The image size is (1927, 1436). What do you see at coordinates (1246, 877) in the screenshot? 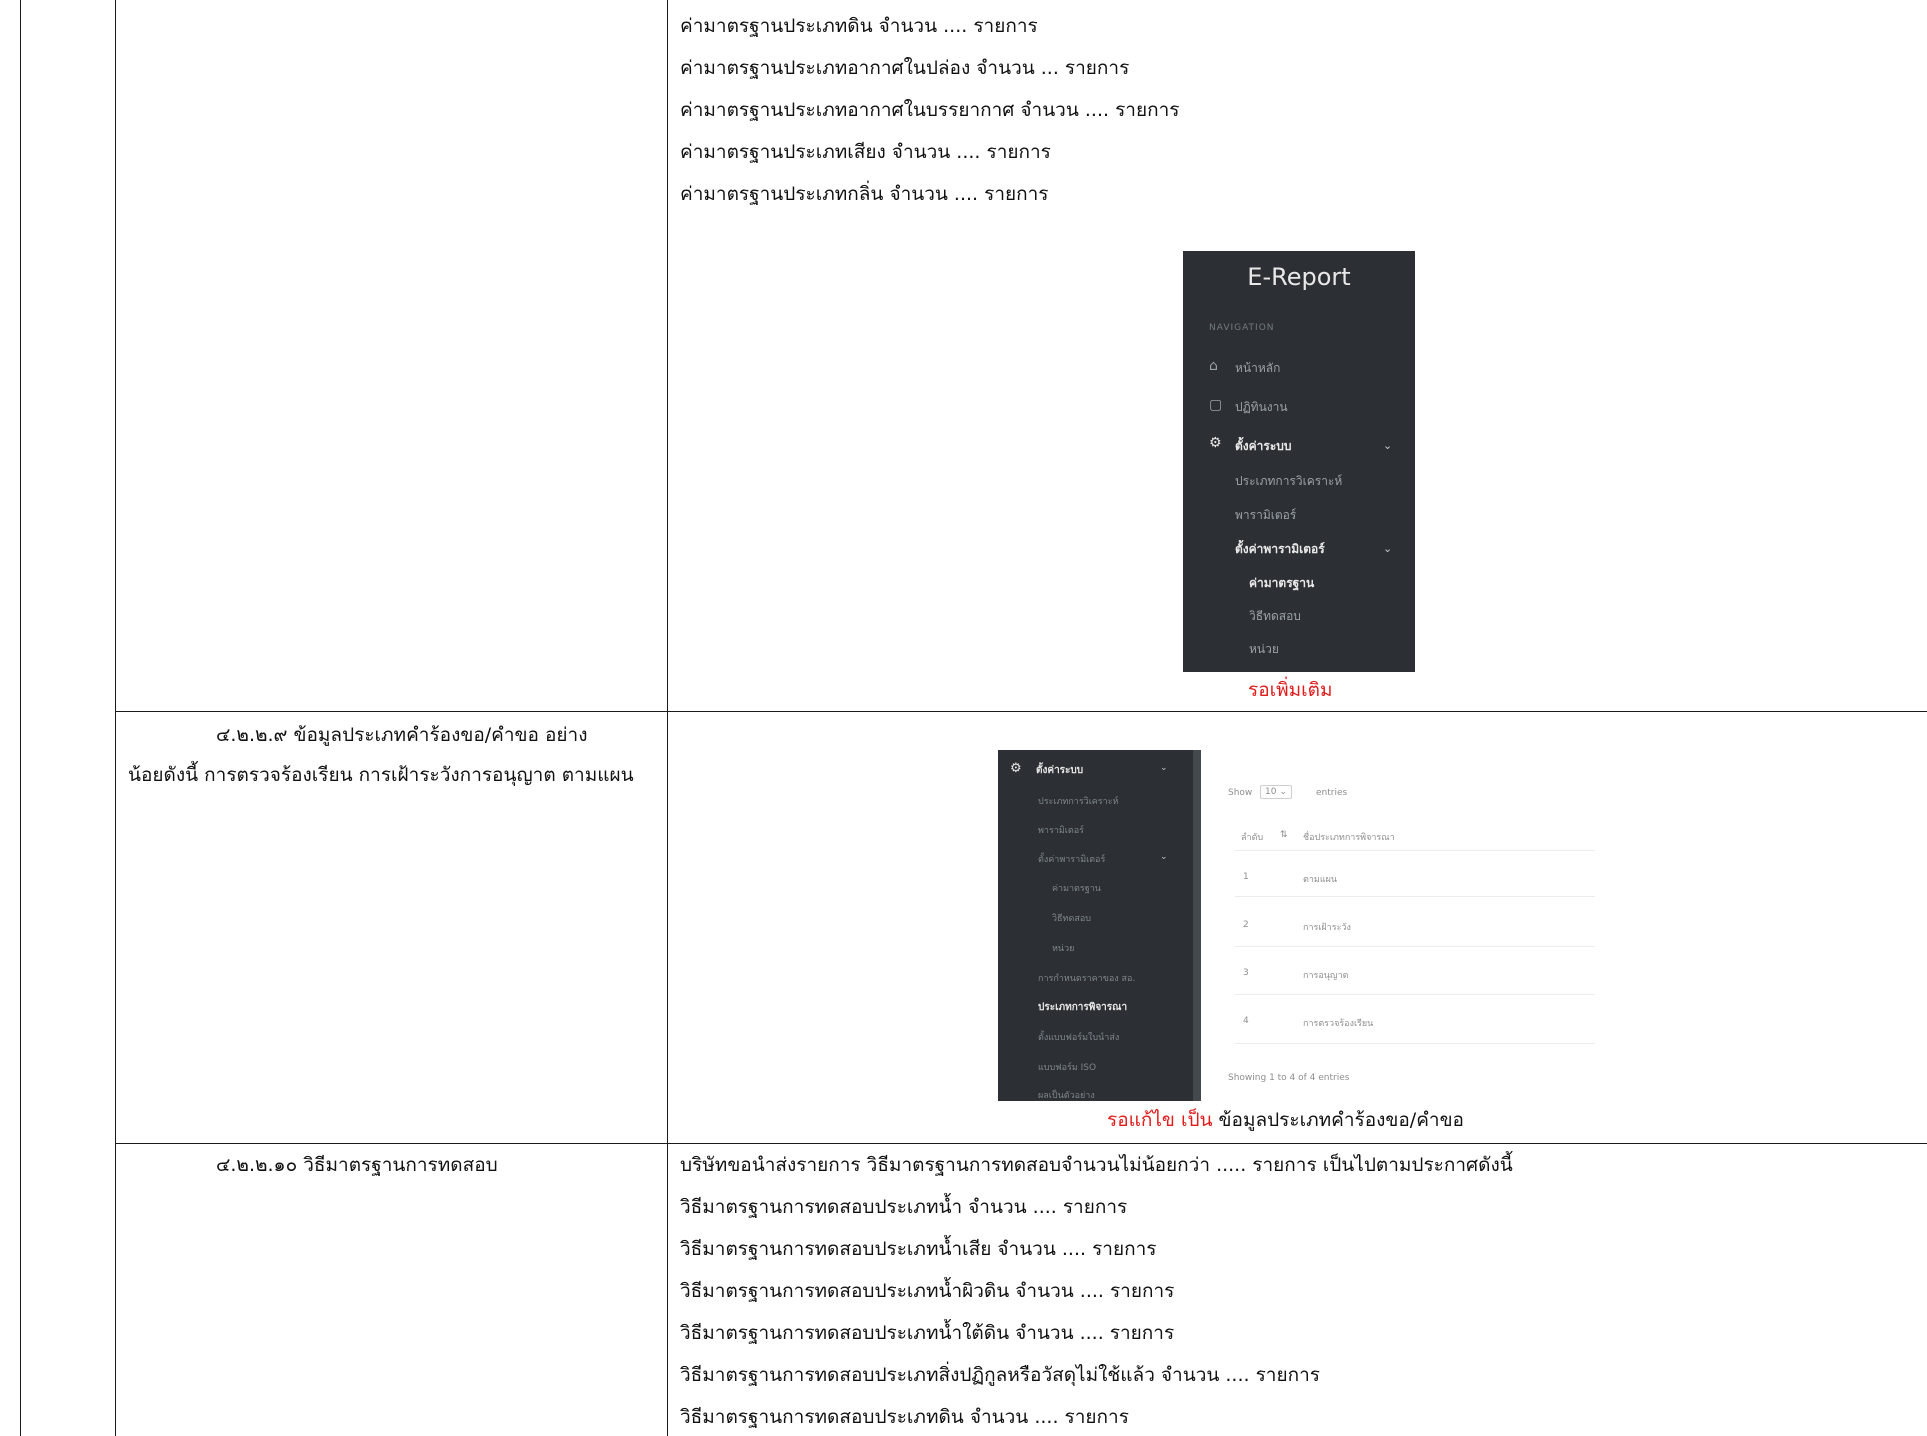
I see `row-no: 1` at bounding box center [1246, 877].